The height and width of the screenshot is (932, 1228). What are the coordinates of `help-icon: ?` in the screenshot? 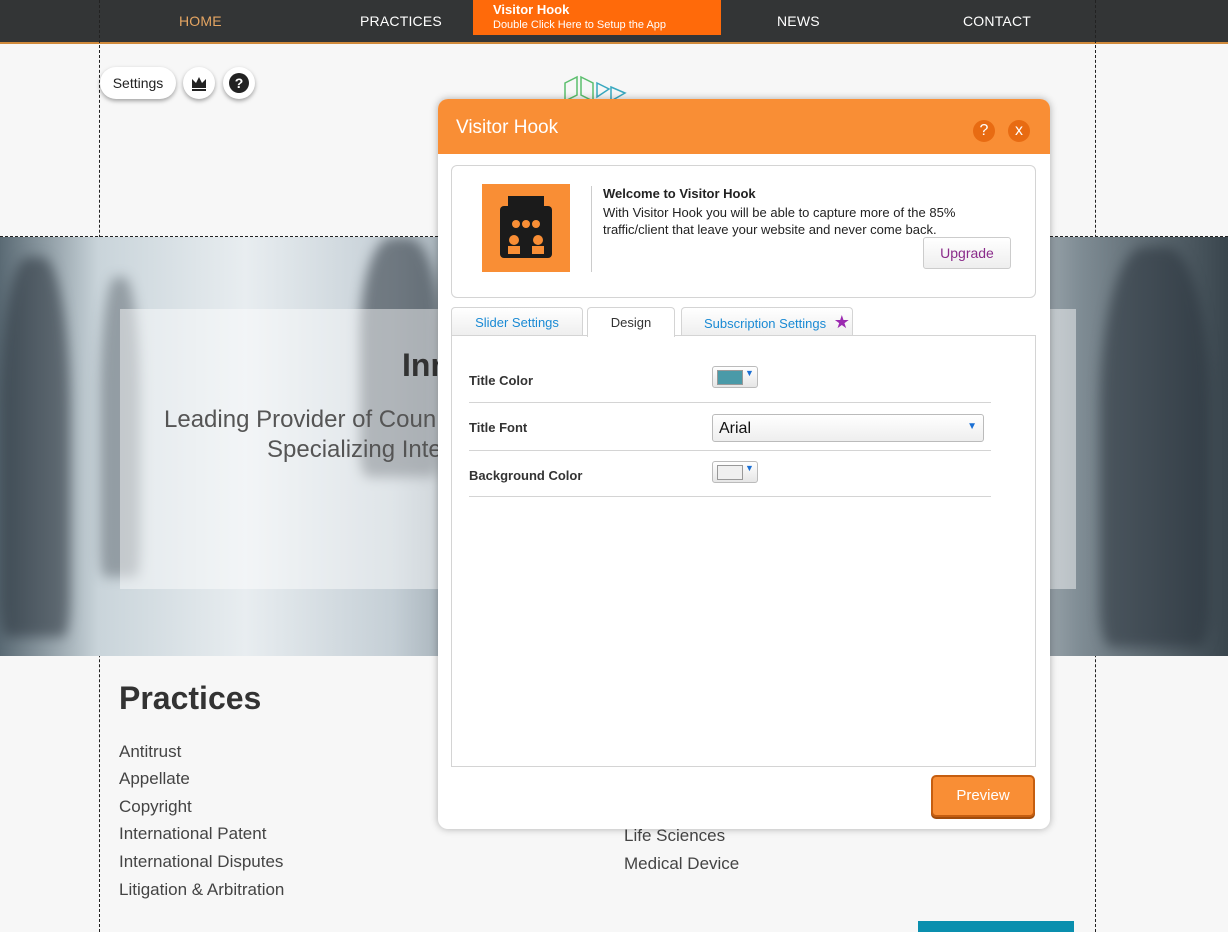 It's located at (984, 131).